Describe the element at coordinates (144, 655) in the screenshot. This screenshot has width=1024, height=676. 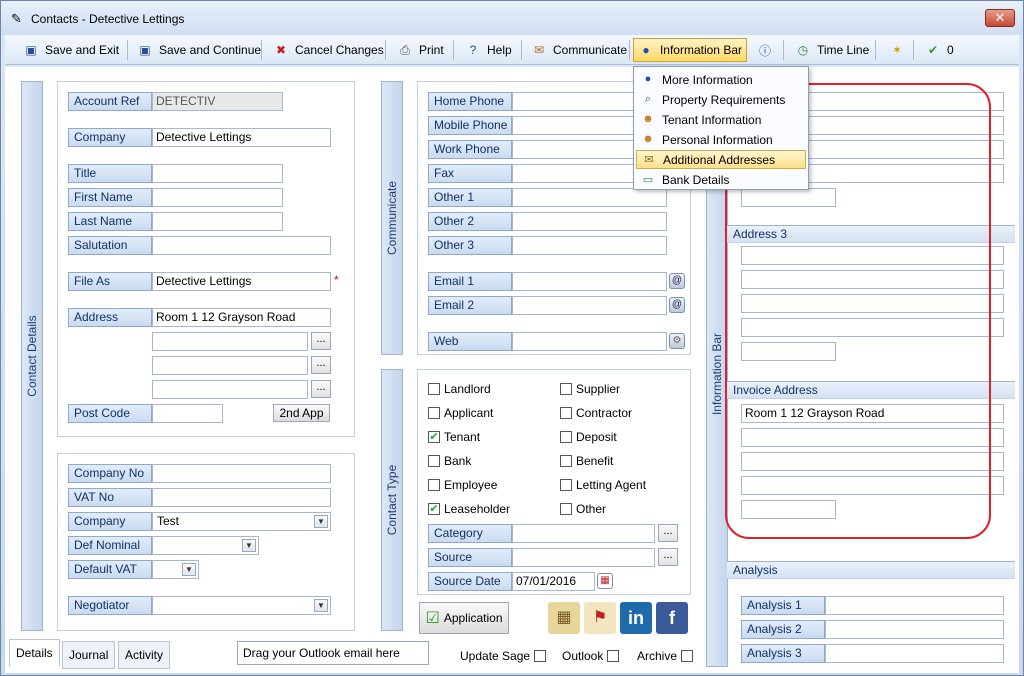
I see `tab-activity: Activity` at that location.